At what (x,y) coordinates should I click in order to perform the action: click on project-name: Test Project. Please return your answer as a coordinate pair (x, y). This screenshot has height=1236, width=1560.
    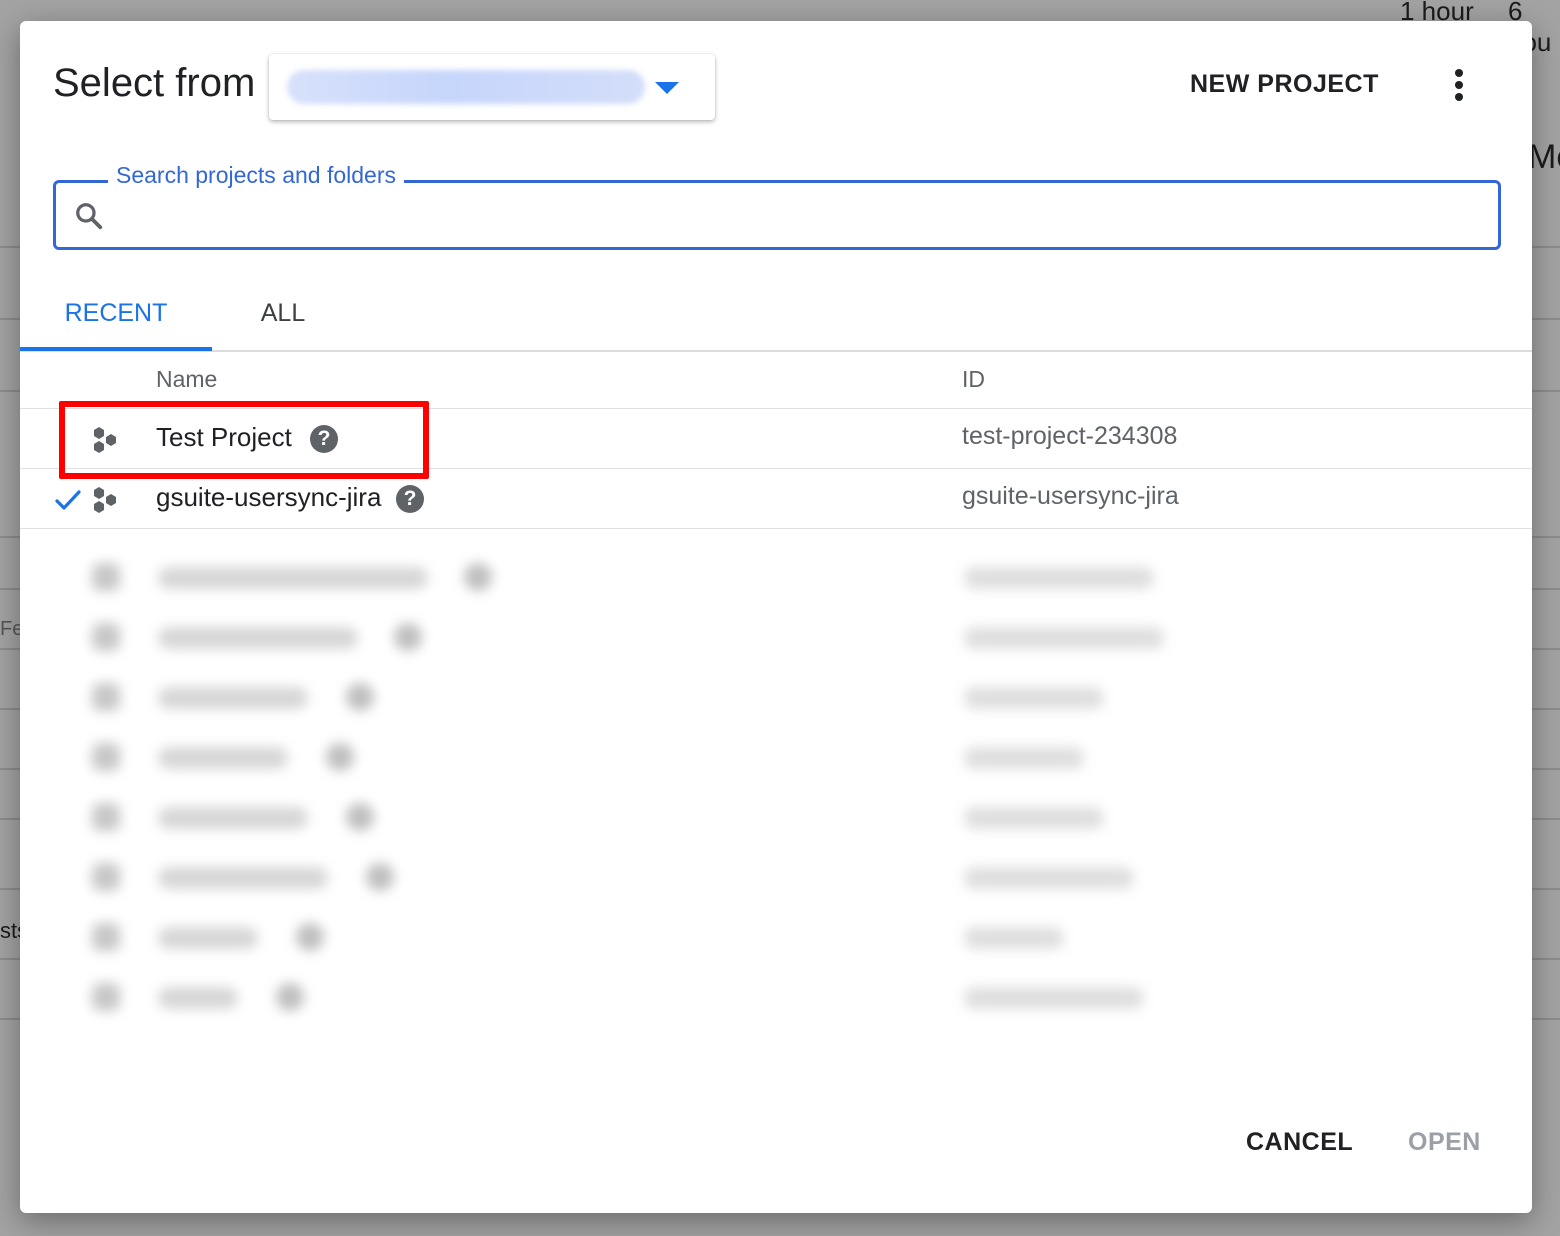
    Looking at the image, I should click on (224, 437).